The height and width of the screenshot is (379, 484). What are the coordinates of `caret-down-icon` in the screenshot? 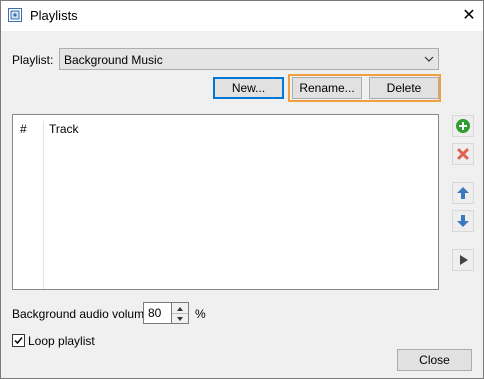 It's located at (180, 319).